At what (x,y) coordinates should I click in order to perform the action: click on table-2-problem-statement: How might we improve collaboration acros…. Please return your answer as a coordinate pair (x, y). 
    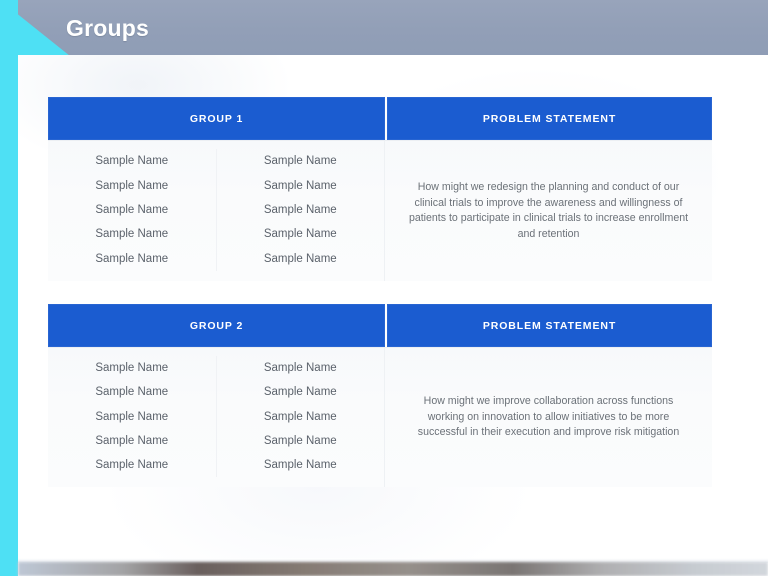
    Looking at the image, I should click on (548, 417).